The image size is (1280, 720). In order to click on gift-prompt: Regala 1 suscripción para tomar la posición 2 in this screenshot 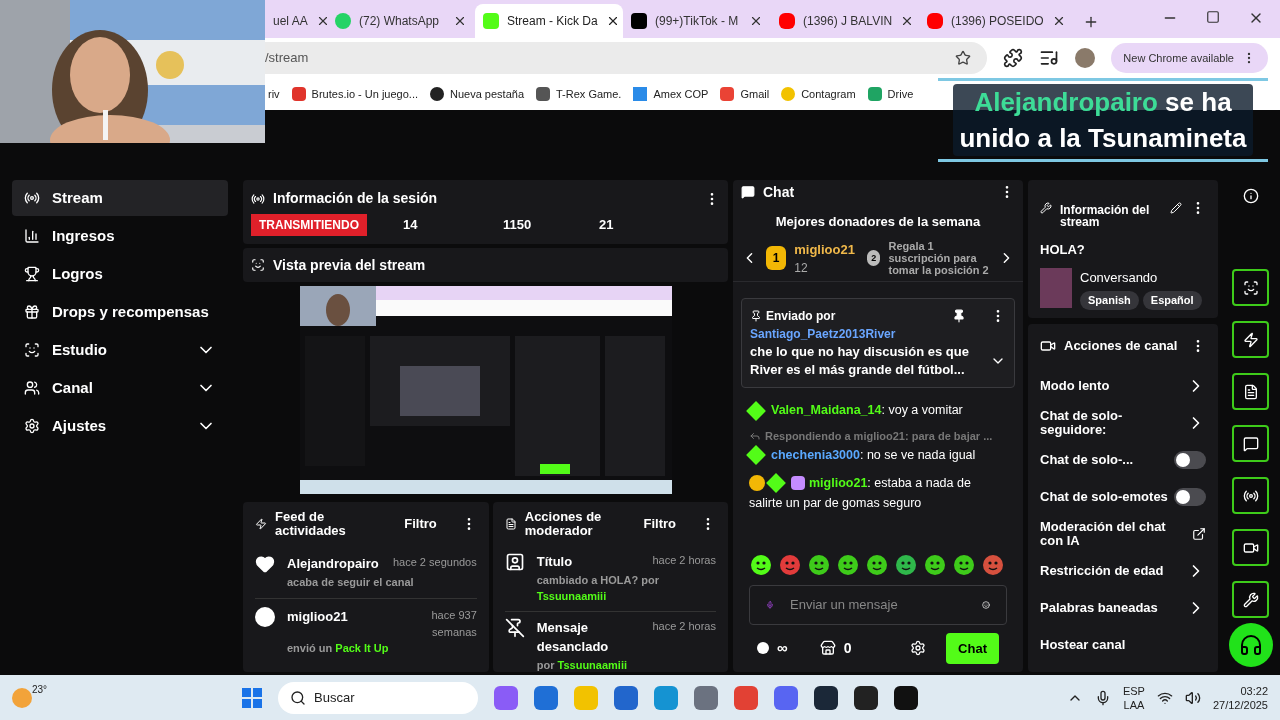, I will do `click(939, 258)`.